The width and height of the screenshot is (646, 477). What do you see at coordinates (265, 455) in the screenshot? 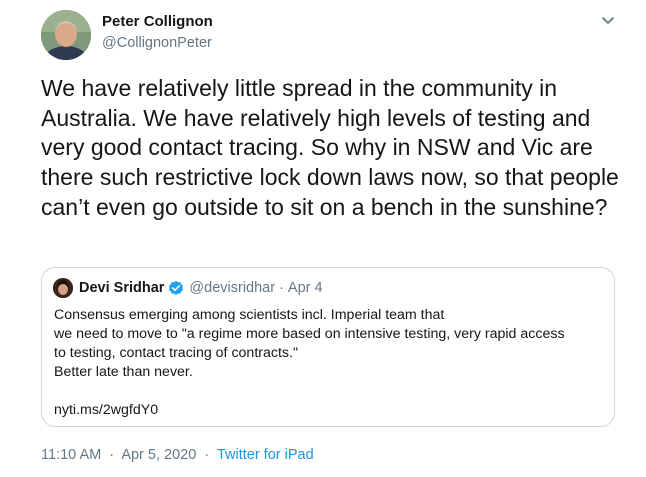
I see `tweet-source-link: Twitter for iPad` at bounding box center [265, 455].